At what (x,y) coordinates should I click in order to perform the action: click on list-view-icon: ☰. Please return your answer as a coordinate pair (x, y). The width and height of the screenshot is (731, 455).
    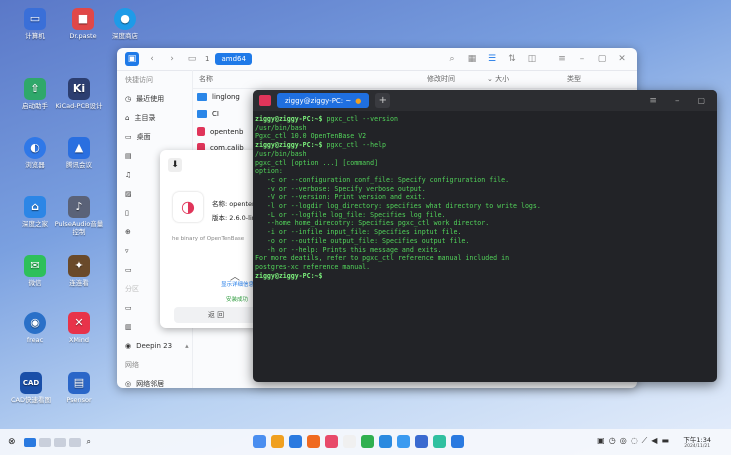
    Looking at the image, I should click on (492, 59).